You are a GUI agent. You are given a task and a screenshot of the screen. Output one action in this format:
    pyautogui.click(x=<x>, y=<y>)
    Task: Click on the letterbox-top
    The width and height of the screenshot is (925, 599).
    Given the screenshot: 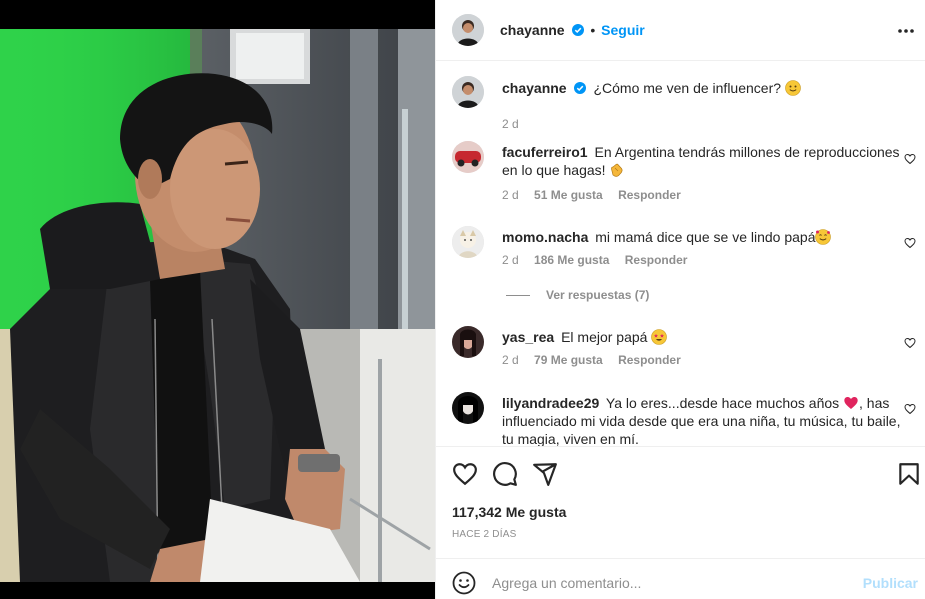 What is the action you would take?
    pyautogui.click(x=217, y=14)
    